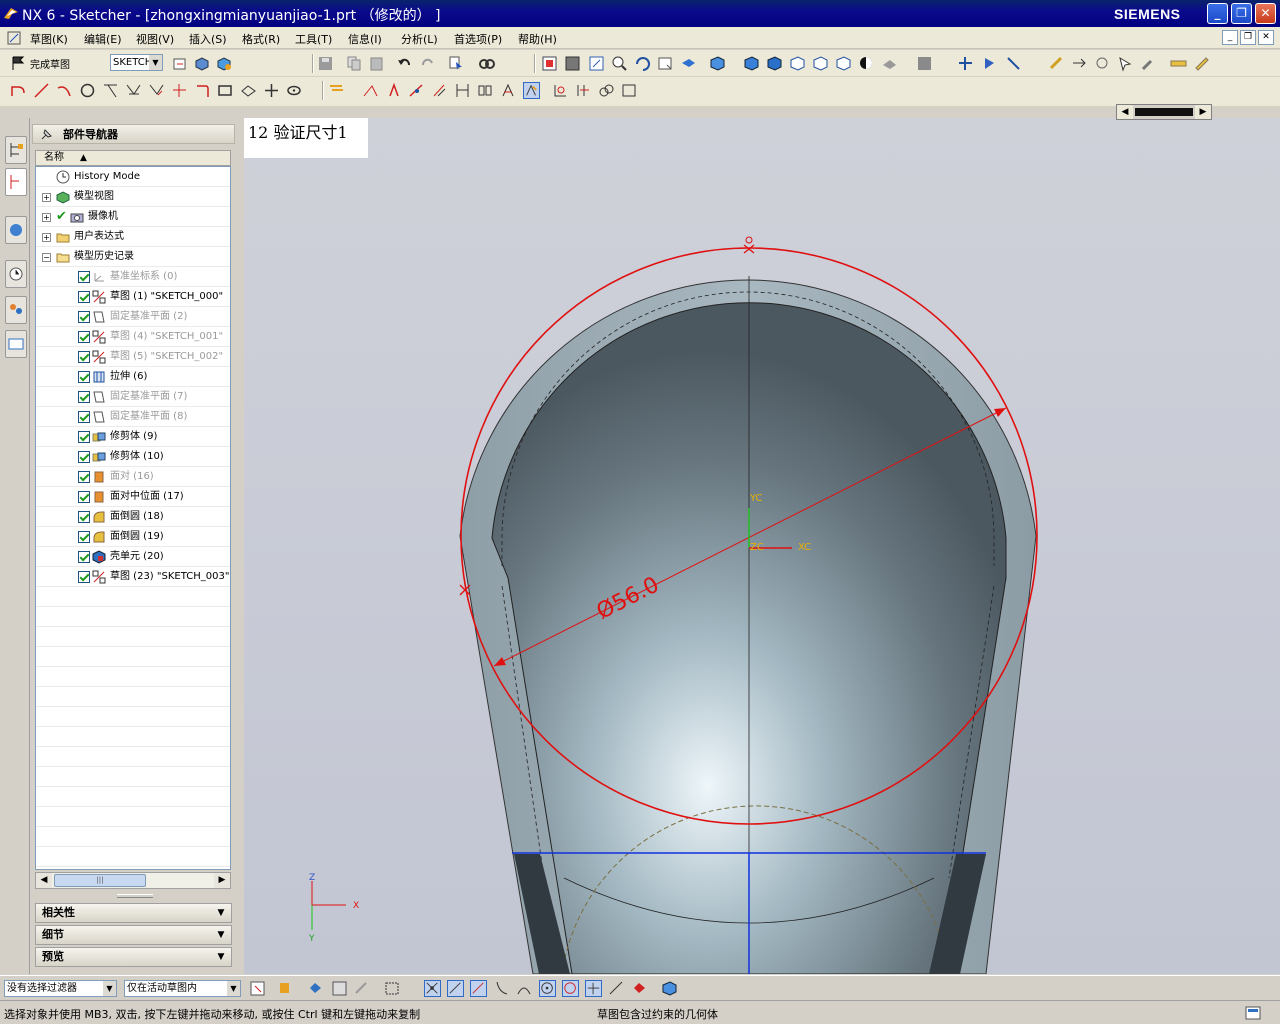  Describe the element at coordinates (889, 63) in the screenshot. I see `edge-display-icon` at that location.